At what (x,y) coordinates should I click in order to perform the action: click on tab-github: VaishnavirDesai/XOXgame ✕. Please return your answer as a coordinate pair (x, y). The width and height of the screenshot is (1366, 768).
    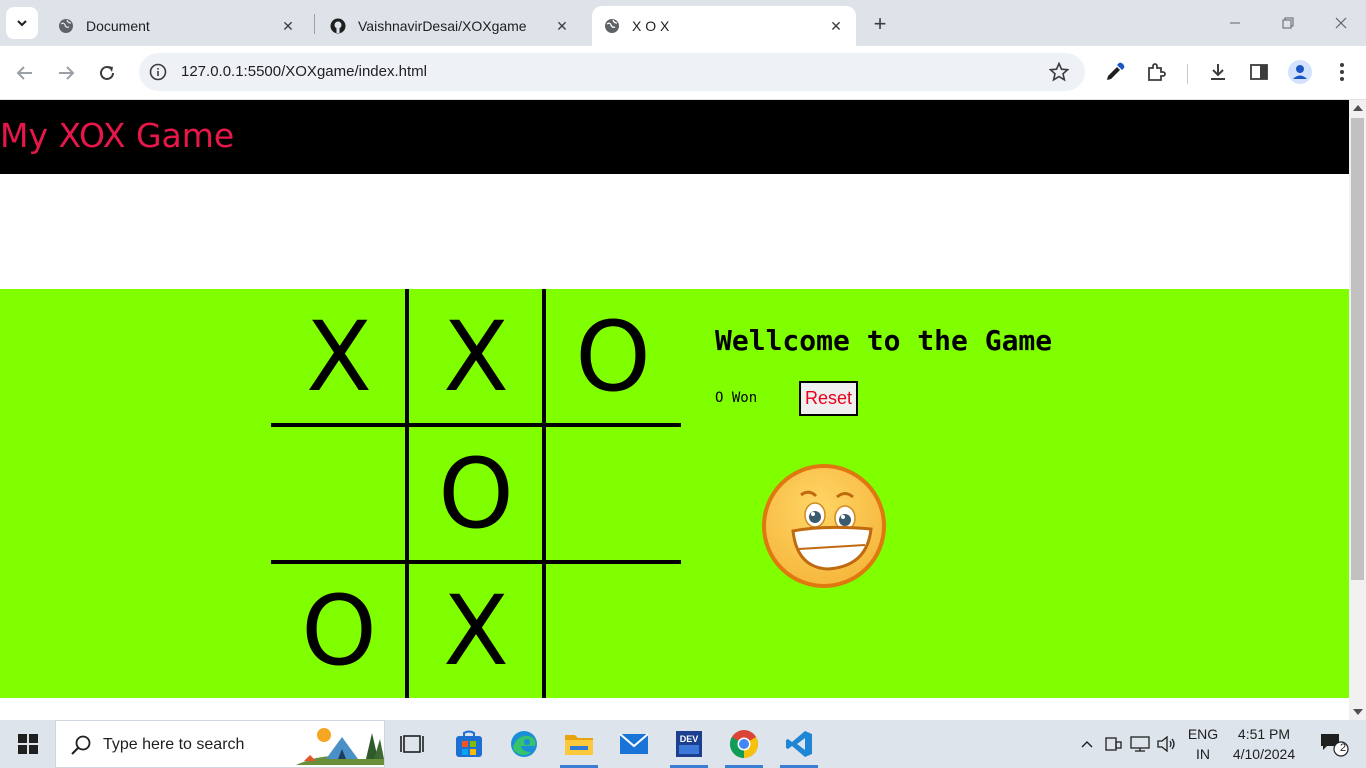
    Looking at the image, I should click on (450, 26).